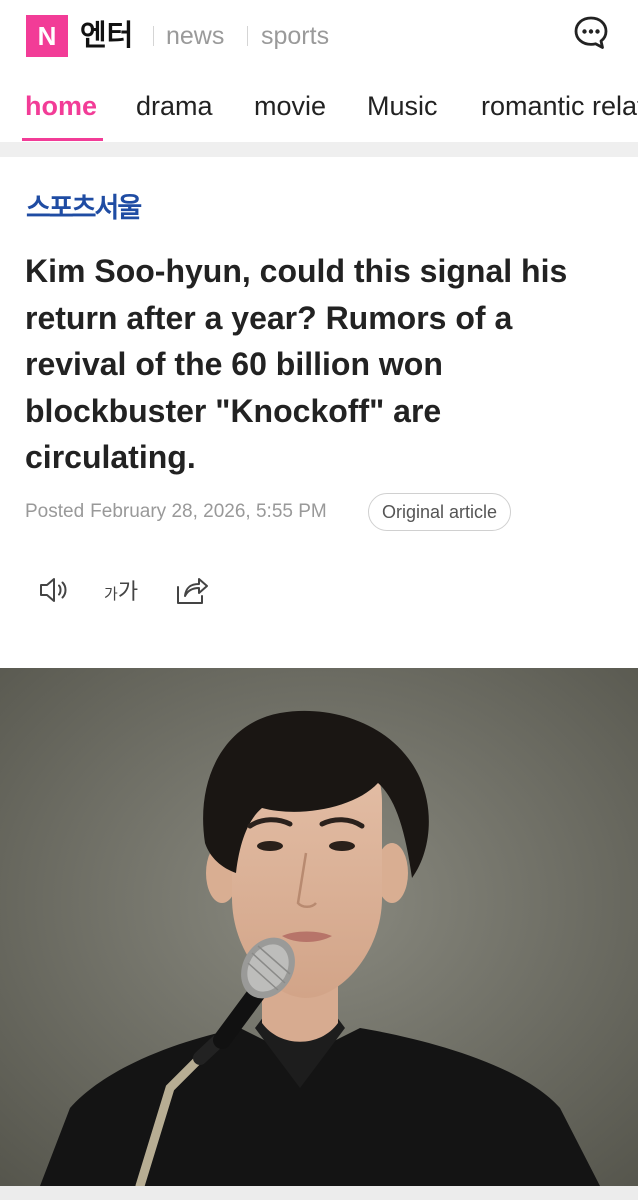 The width and height of the screenshot is (638, 1200). I want to click on original-article-button: Original article, so click(440, 512).